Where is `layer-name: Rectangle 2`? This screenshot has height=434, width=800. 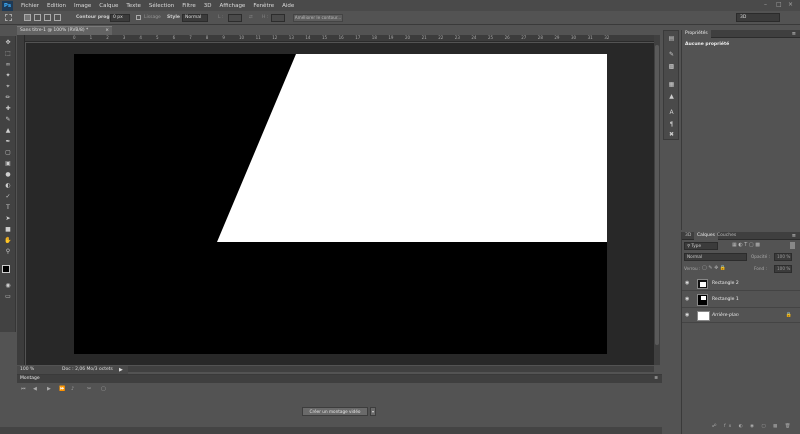
layer-name: Rectangle 2 is located at coordinates (725, 283).